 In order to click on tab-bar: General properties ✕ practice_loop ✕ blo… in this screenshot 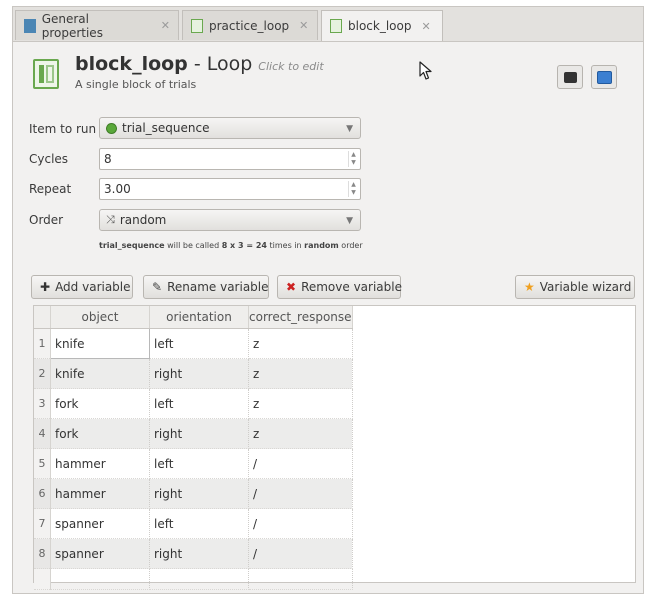, I will do `click(328, 24)`.